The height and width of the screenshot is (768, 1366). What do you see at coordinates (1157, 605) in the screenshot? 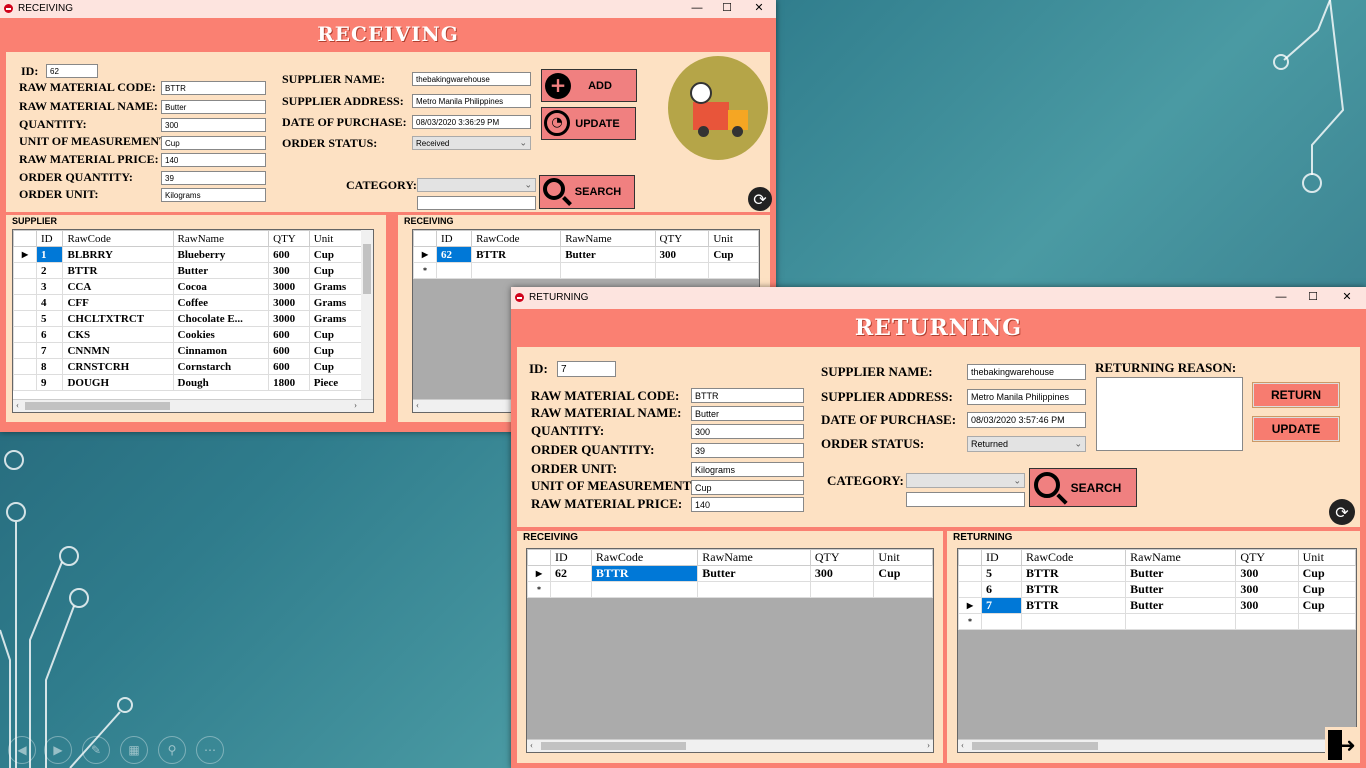
I see `table-row: ▶ 7 BTTR Butter 300 Cup` at bounding box center [1157, 605].